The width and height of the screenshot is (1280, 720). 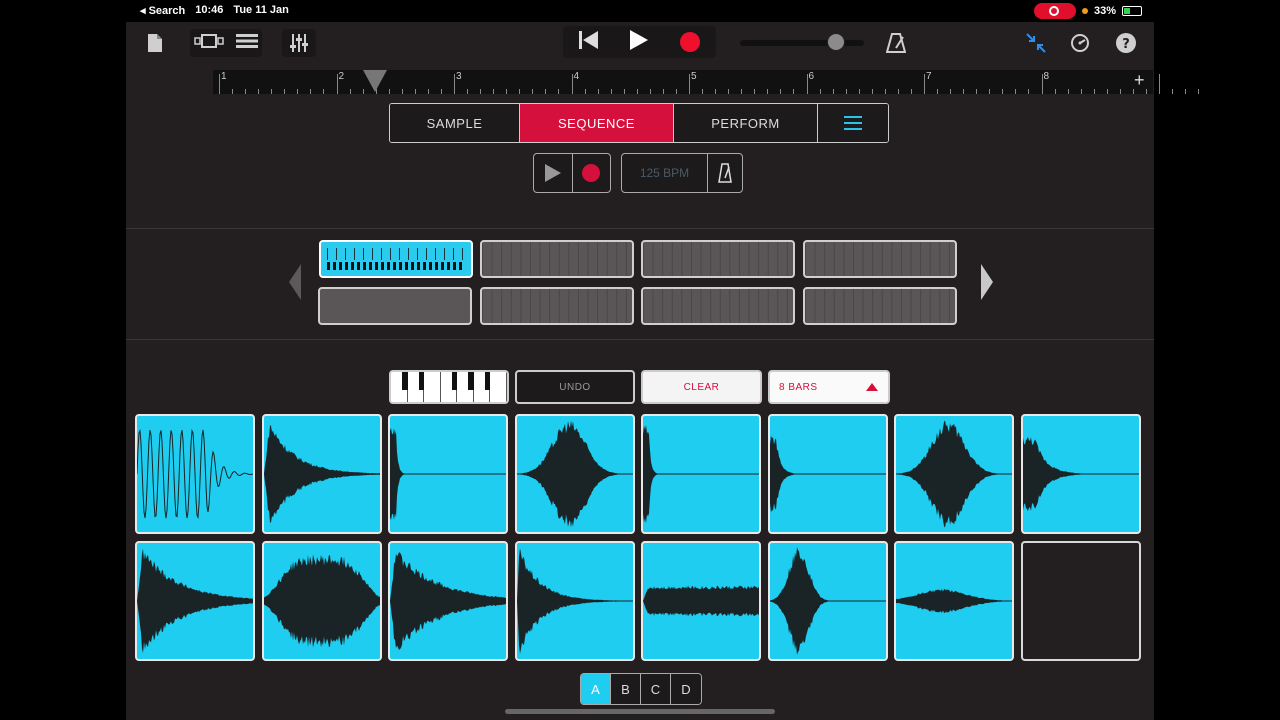 What do you see at coordinates (829, 387) in the screenshot?
I see `bars-length-dropdown: 8 BARS` at bounding box center [829, 387].